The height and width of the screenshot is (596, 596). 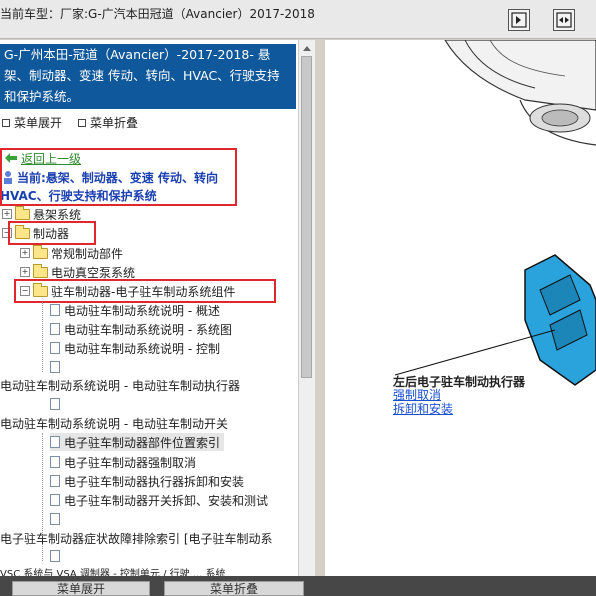 I want to click on menu-toggle-row: 菜单展开 菜单折叠, so click(x=70, y=122).